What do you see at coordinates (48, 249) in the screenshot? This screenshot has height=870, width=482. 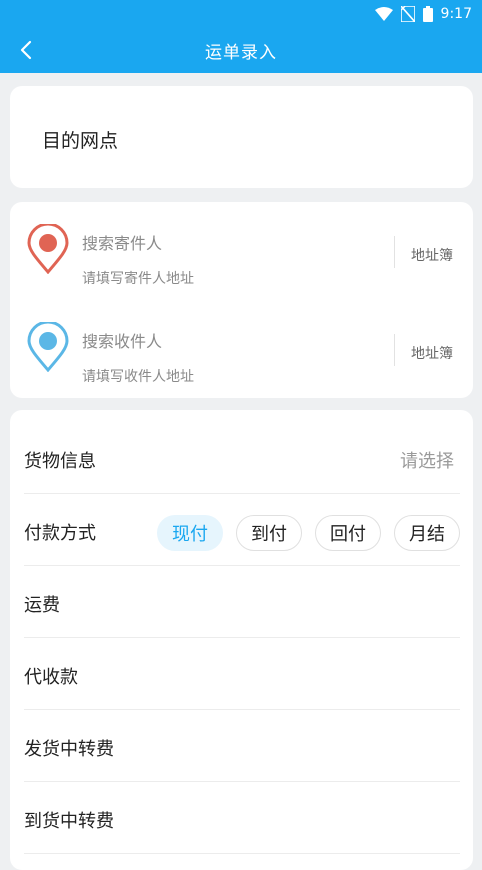 I see `sender-location-pin-icon` at bounding box center [48, 249].